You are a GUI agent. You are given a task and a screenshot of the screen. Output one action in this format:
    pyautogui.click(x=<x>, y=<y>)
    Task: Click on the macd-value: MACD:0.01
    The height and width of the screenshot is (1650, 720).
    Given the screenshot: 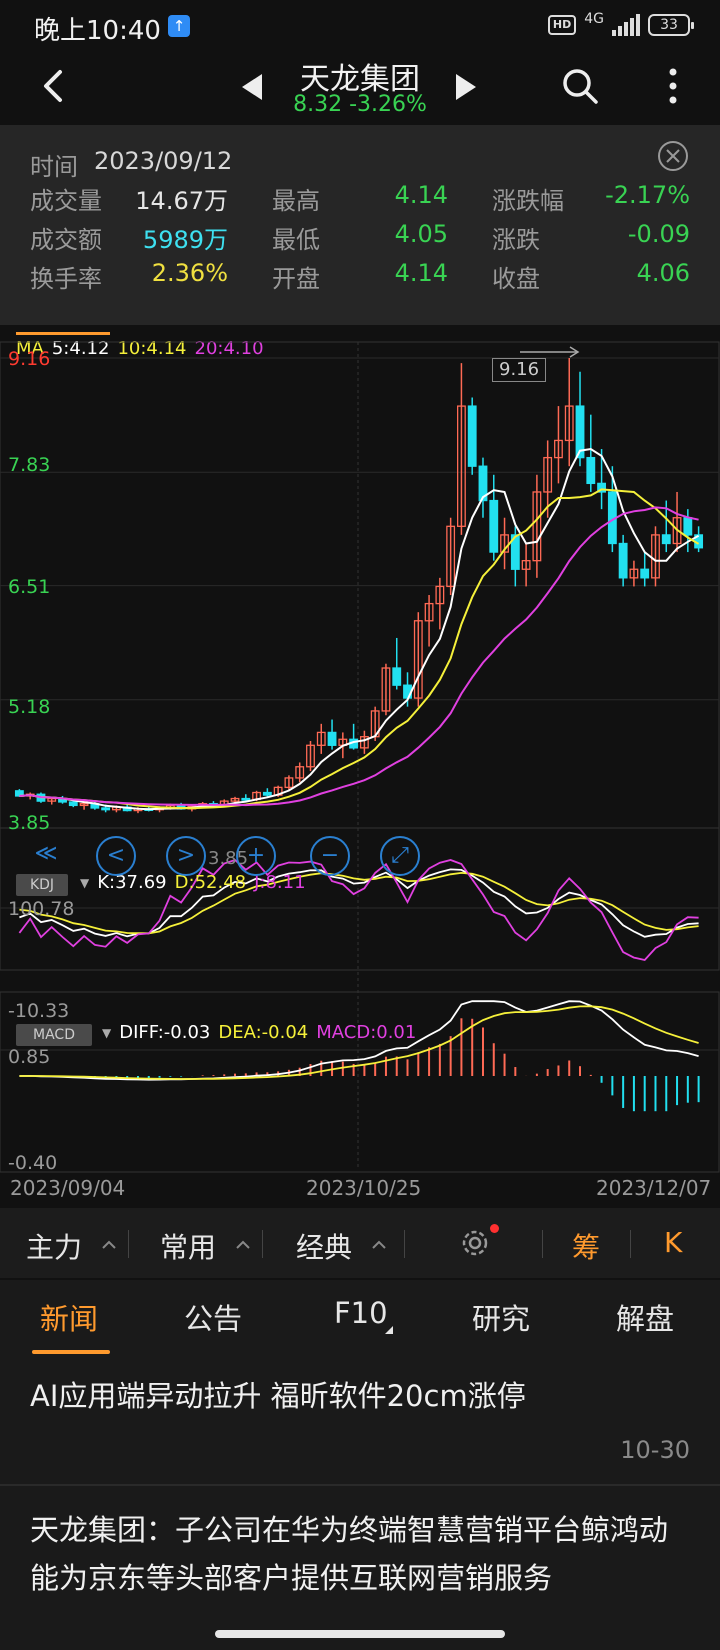 What is the action you would take?
    pyautogui.click(x=366, y=1032)
    